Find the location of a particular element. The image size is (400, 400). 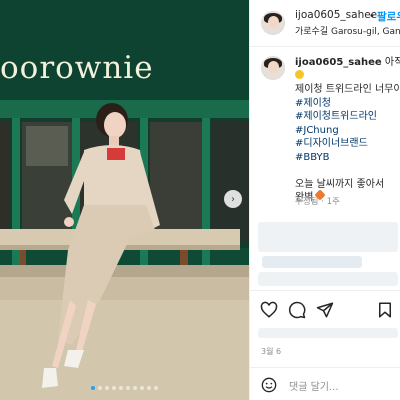

caption-meta: 수정됨 · 1주 is located at coordinates (317, 202).